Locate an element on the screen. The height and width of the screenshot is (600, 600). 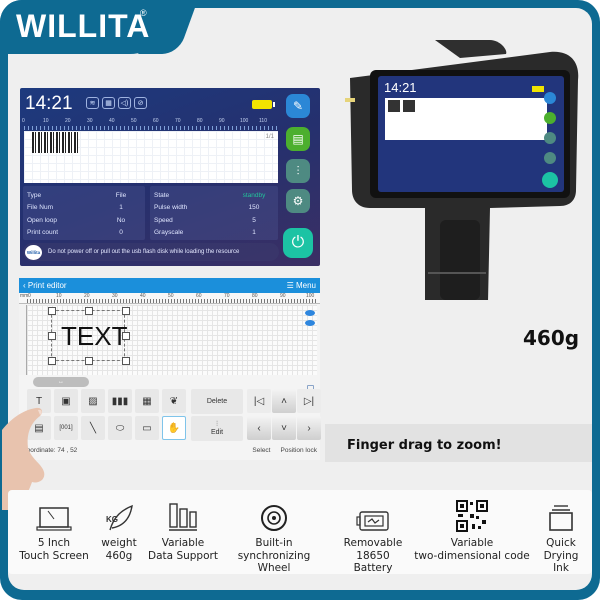
wifi-off-icon: ≋ is located at coordinates (92, 103).